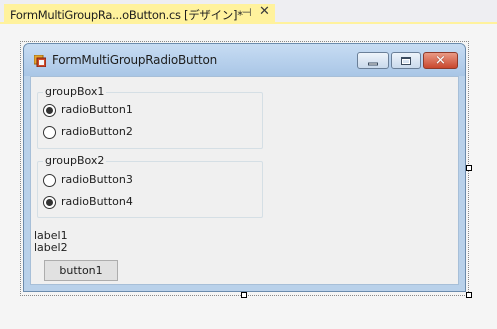  What do you see at coordinates (244, 60) in the screenshot?
I see `form-titlebar: FormMultiGroupRadioButton ✕` at bounding box center [244, 60].